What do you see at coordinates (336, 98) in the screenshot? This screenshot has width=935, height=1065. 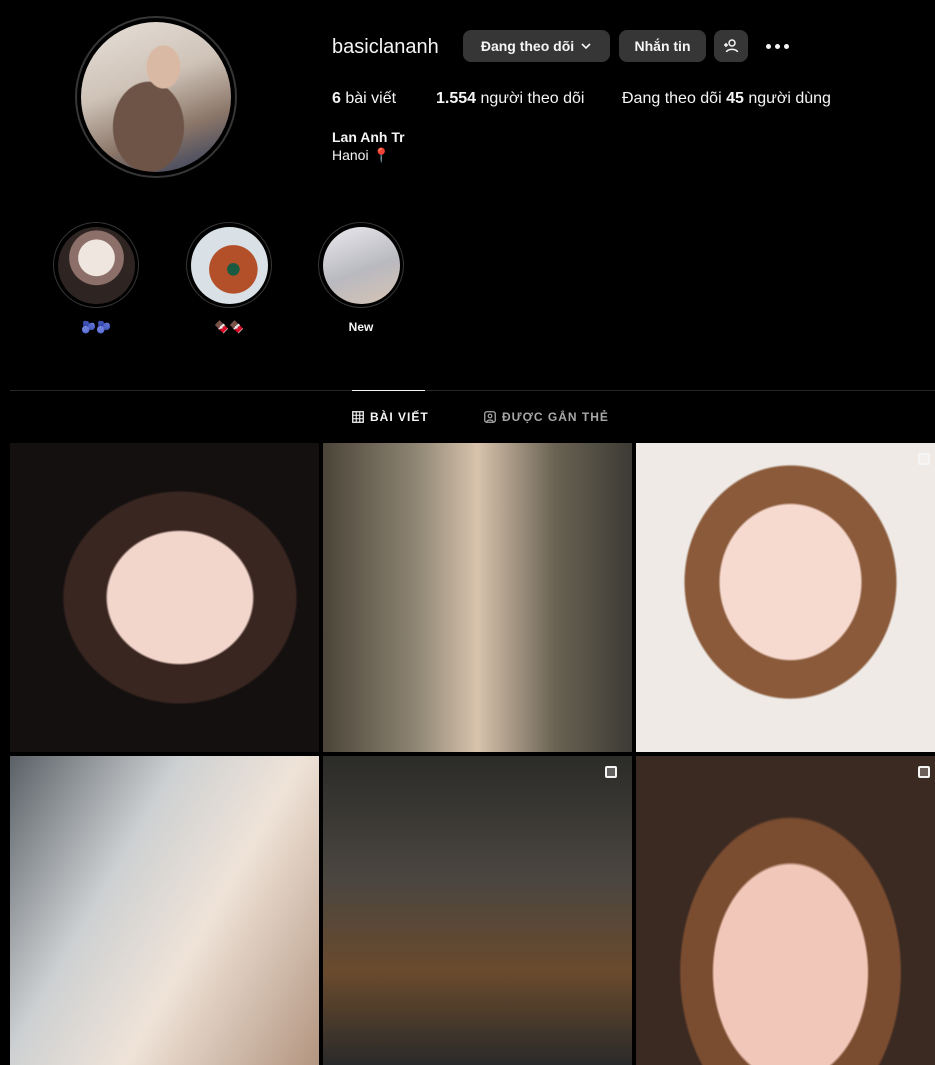 I see `posts-count: 6` at bounding box center [336, 98].